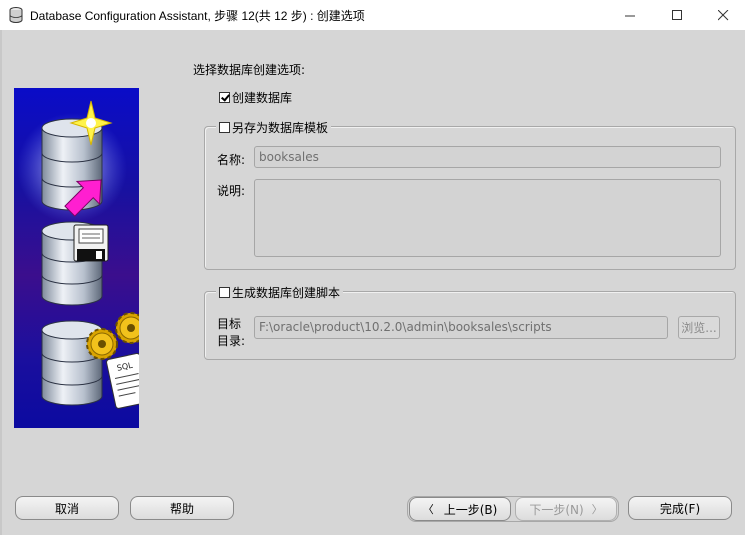 The width and height of the screenshot is (745, 535). I want to click on save-template-label: 另存为数据库模板, so click(280, 128).